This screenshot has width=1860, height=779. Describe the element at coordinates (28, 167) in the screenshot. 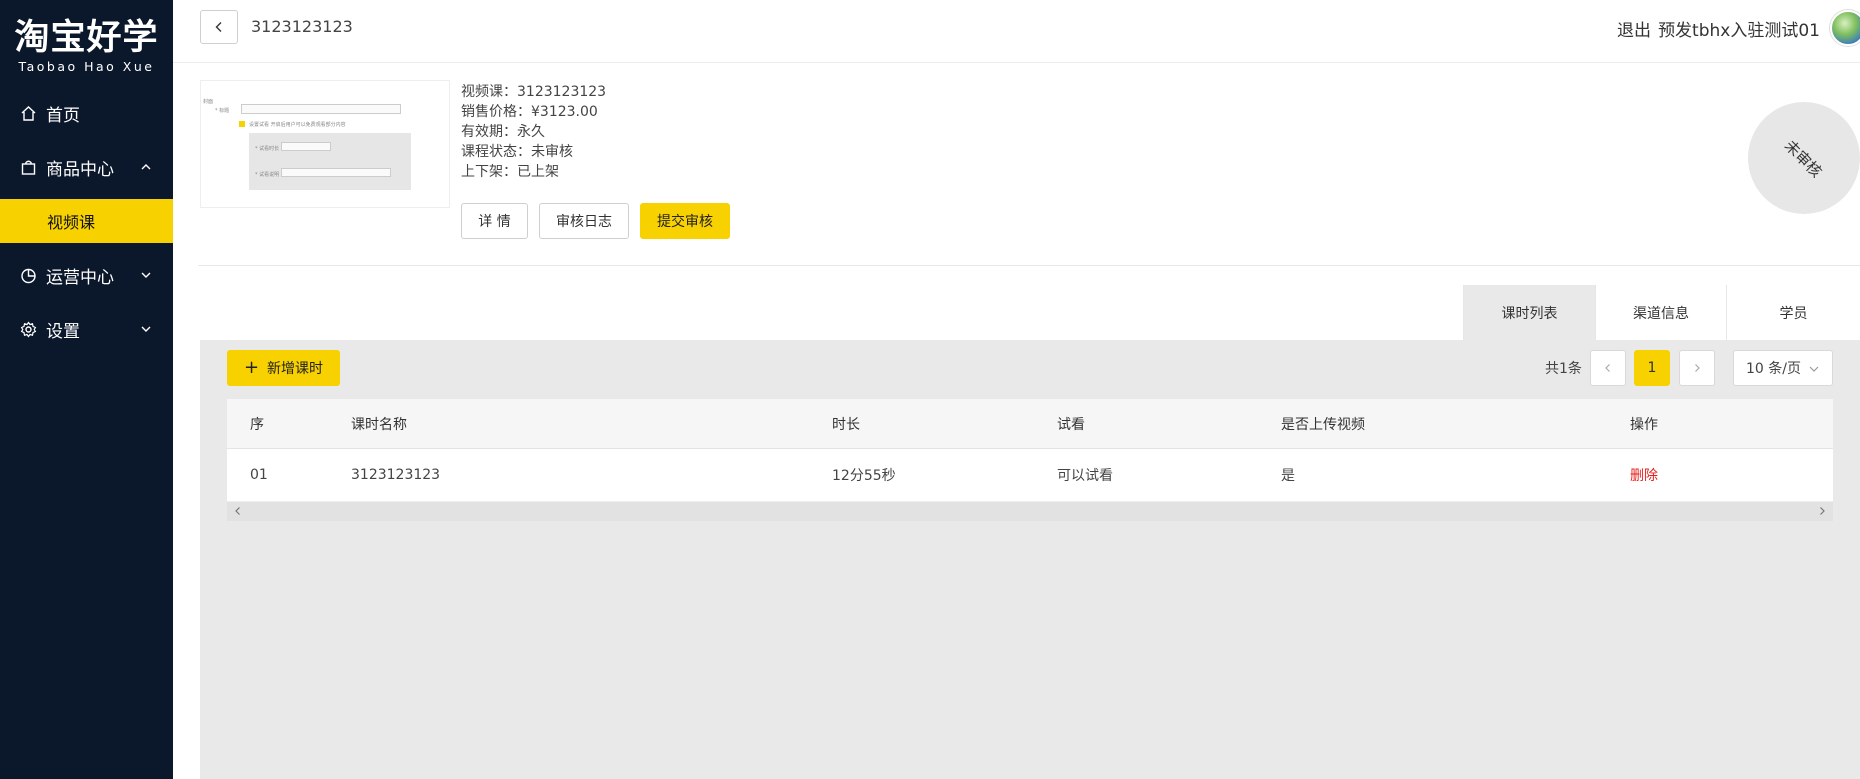

I see `bag-icon` at that location.